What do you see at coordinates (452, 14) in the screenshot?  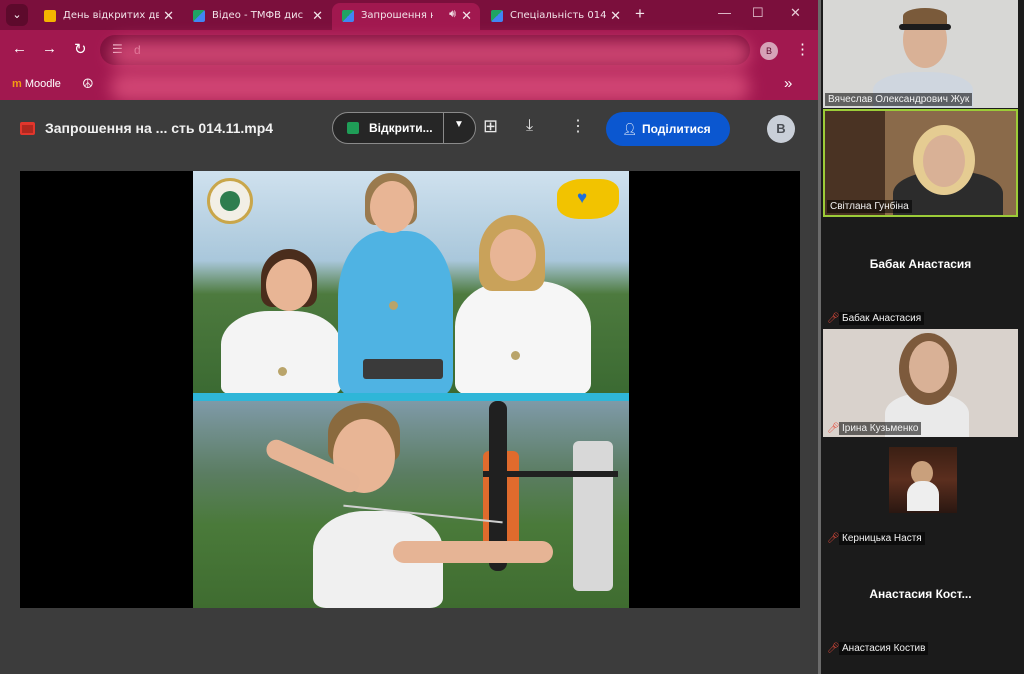 I see `speaker-icon: 🔊︎` at bounding box center [452, 14].